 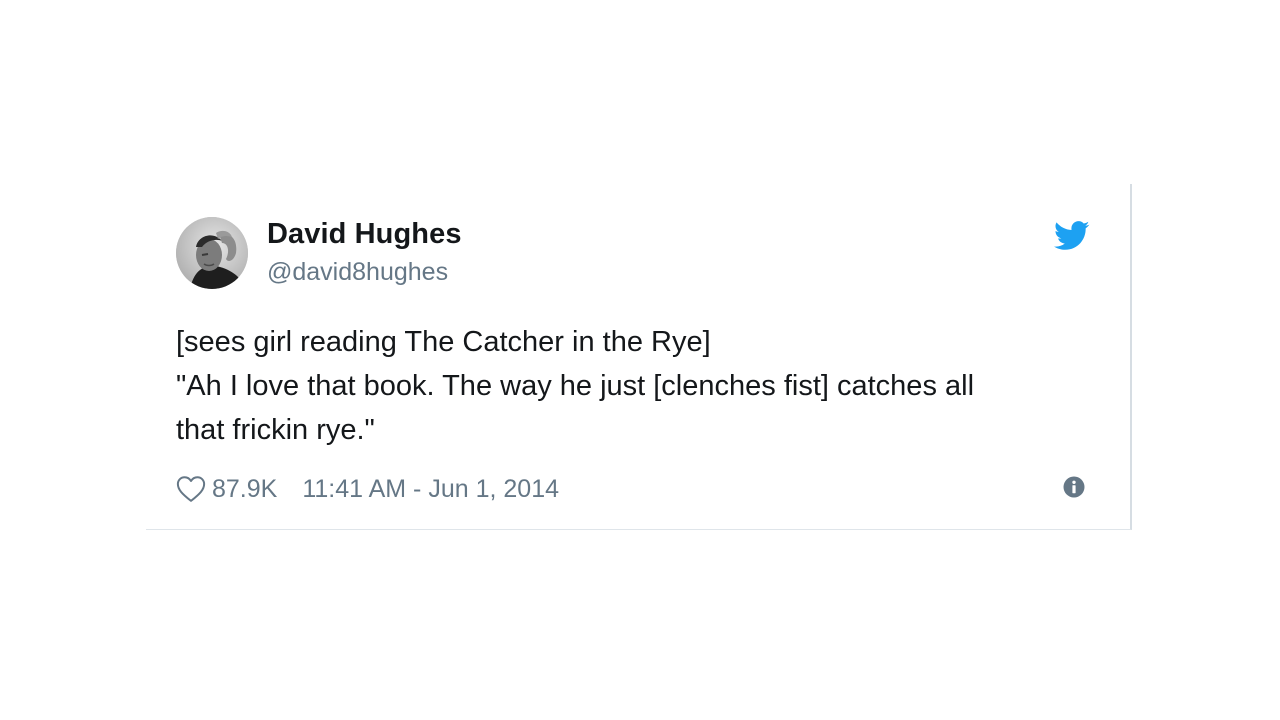 I want to click on tweet-footer: 87.9K 11:41 AM - Jun 1, 2014, so click(x=367, y=489).